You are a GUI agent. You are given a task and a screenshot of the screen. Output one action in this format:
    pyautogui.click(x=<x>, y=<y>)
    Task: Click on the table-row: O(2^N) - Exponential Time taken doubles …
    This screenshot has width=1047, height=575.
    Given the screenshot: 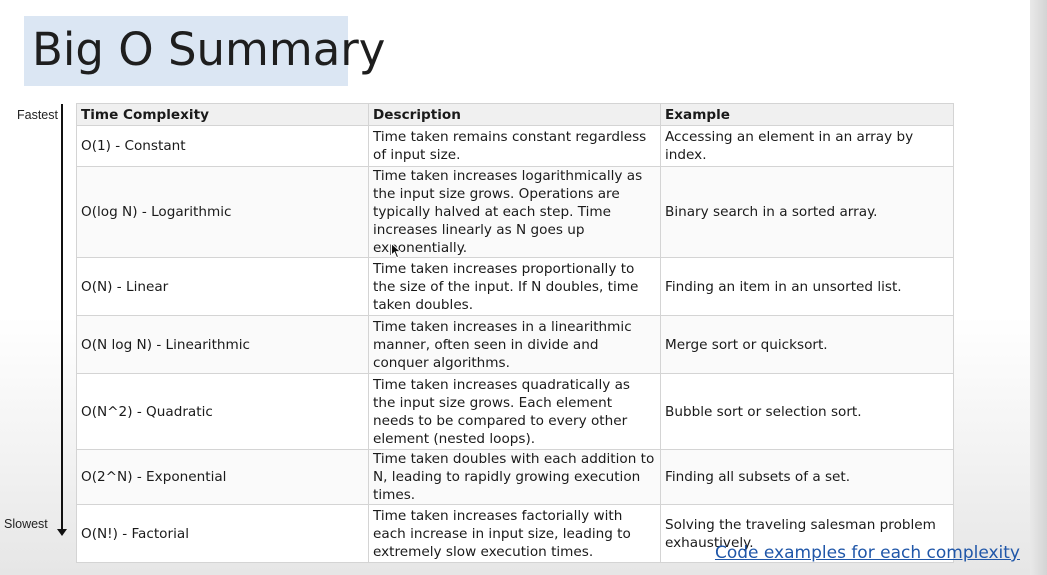 What is the action you would take?
    pyautogui.click(x=515, y=477)
    